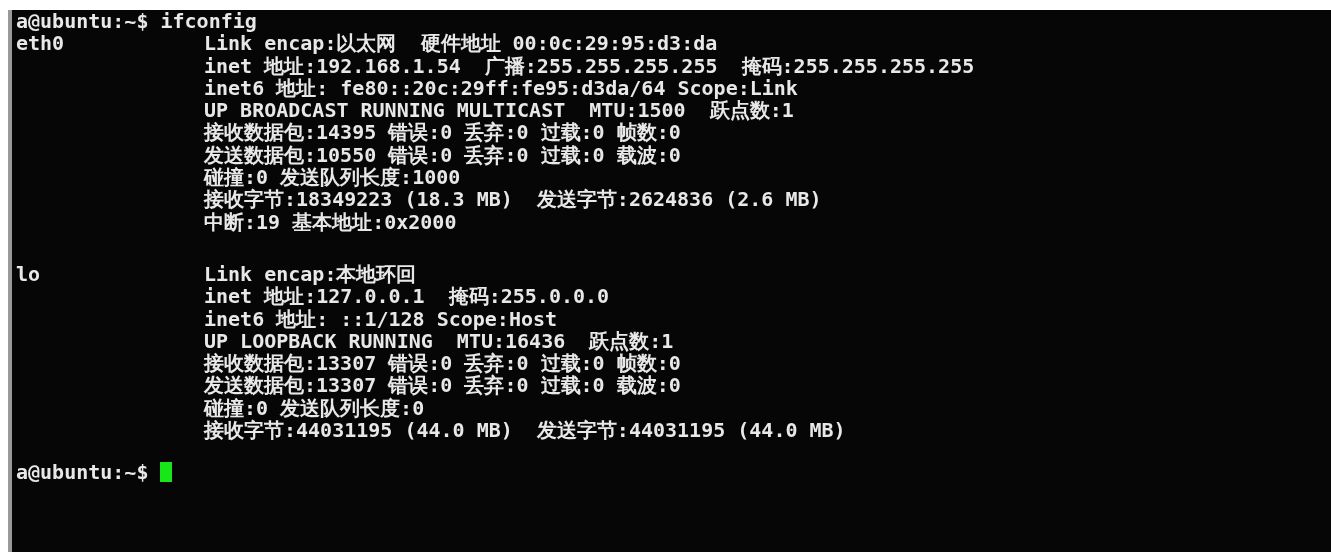 The width and height of the screenshot is (1331, 552). I want to click on output-line: inet6 地址: fe80::20c:29ff:fe95:d3da/64 Scope:Link, so click(501, 88).